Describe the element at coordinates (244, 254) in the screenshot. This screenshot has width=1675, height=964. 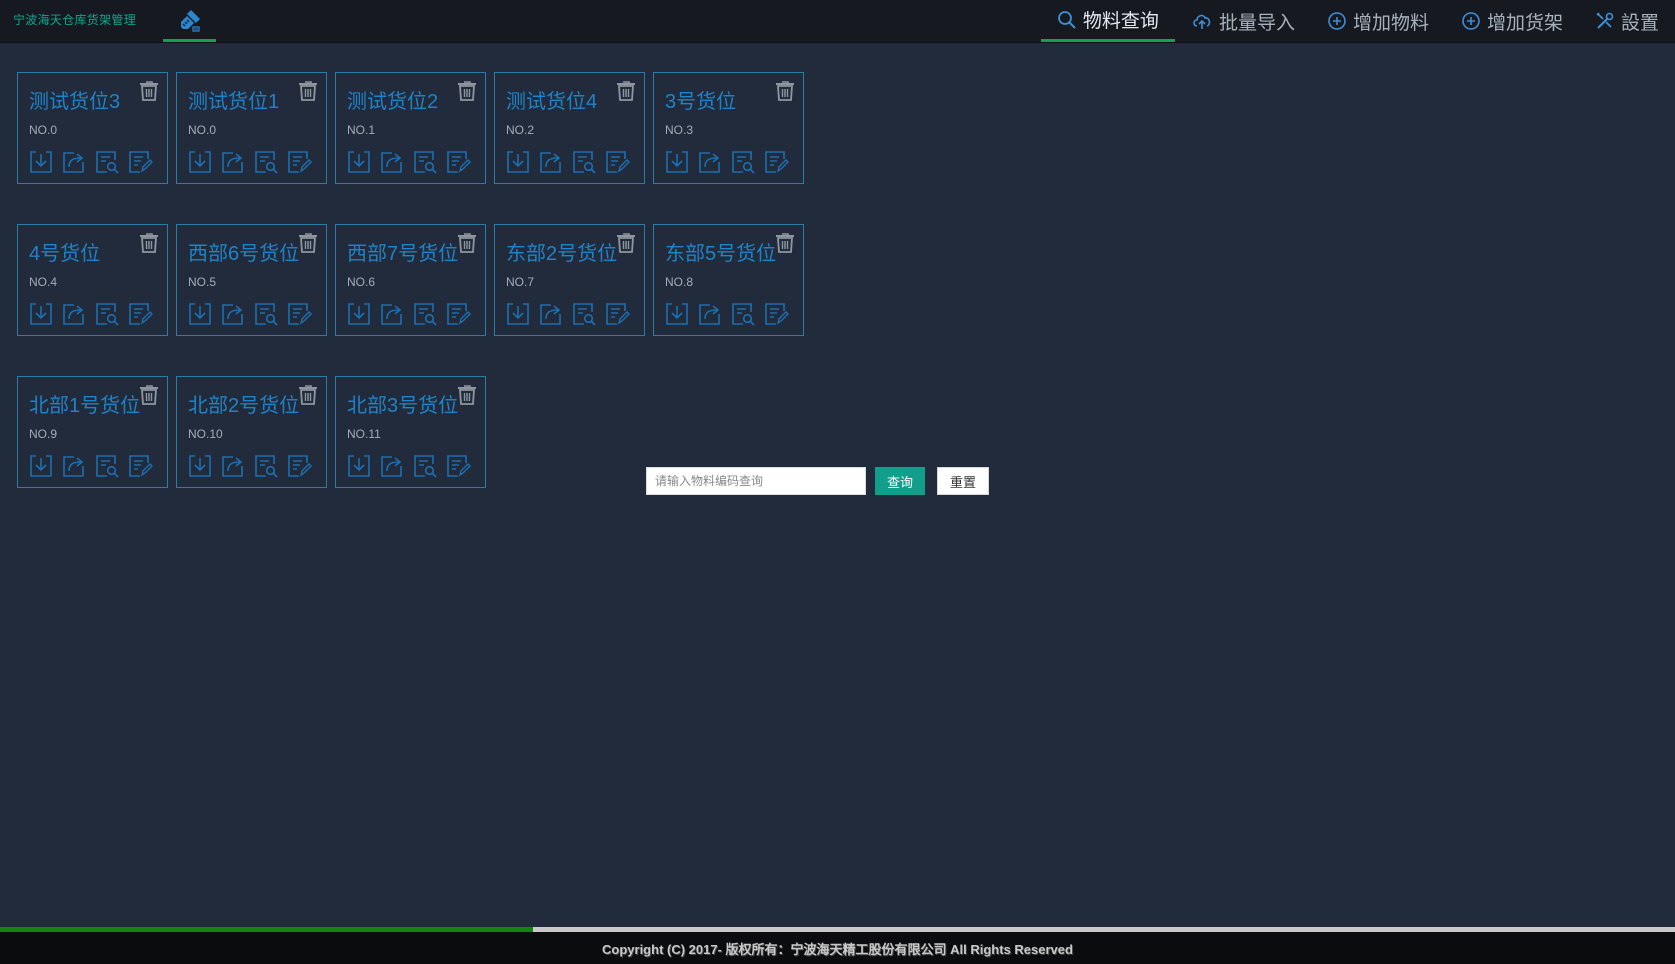
I see `shelf-title: 西部6号货位` at that location.